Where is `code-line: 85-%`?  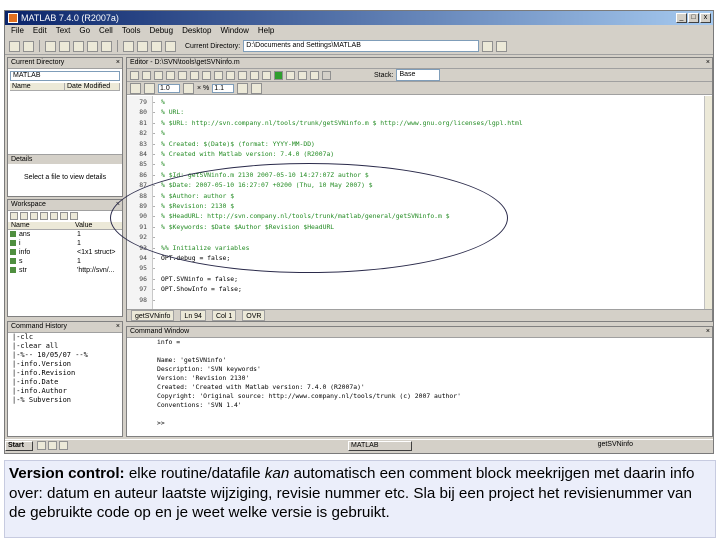
code-line: 85-% is located at coordinates (419, 164).